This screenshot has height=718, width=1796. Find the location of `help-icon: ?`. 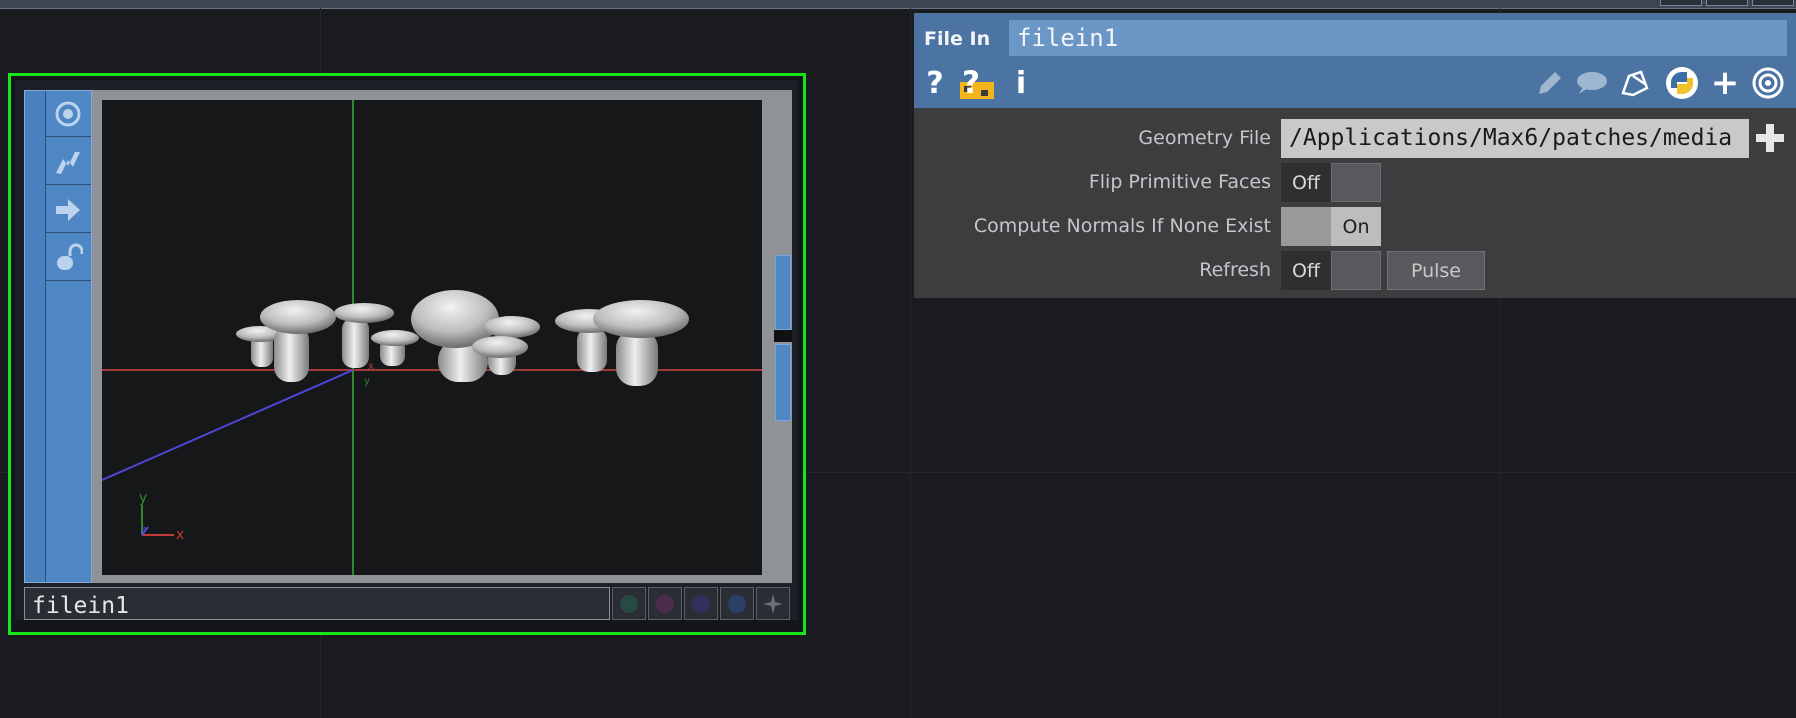

help-icon: ? is located at coordinates (935, 83).